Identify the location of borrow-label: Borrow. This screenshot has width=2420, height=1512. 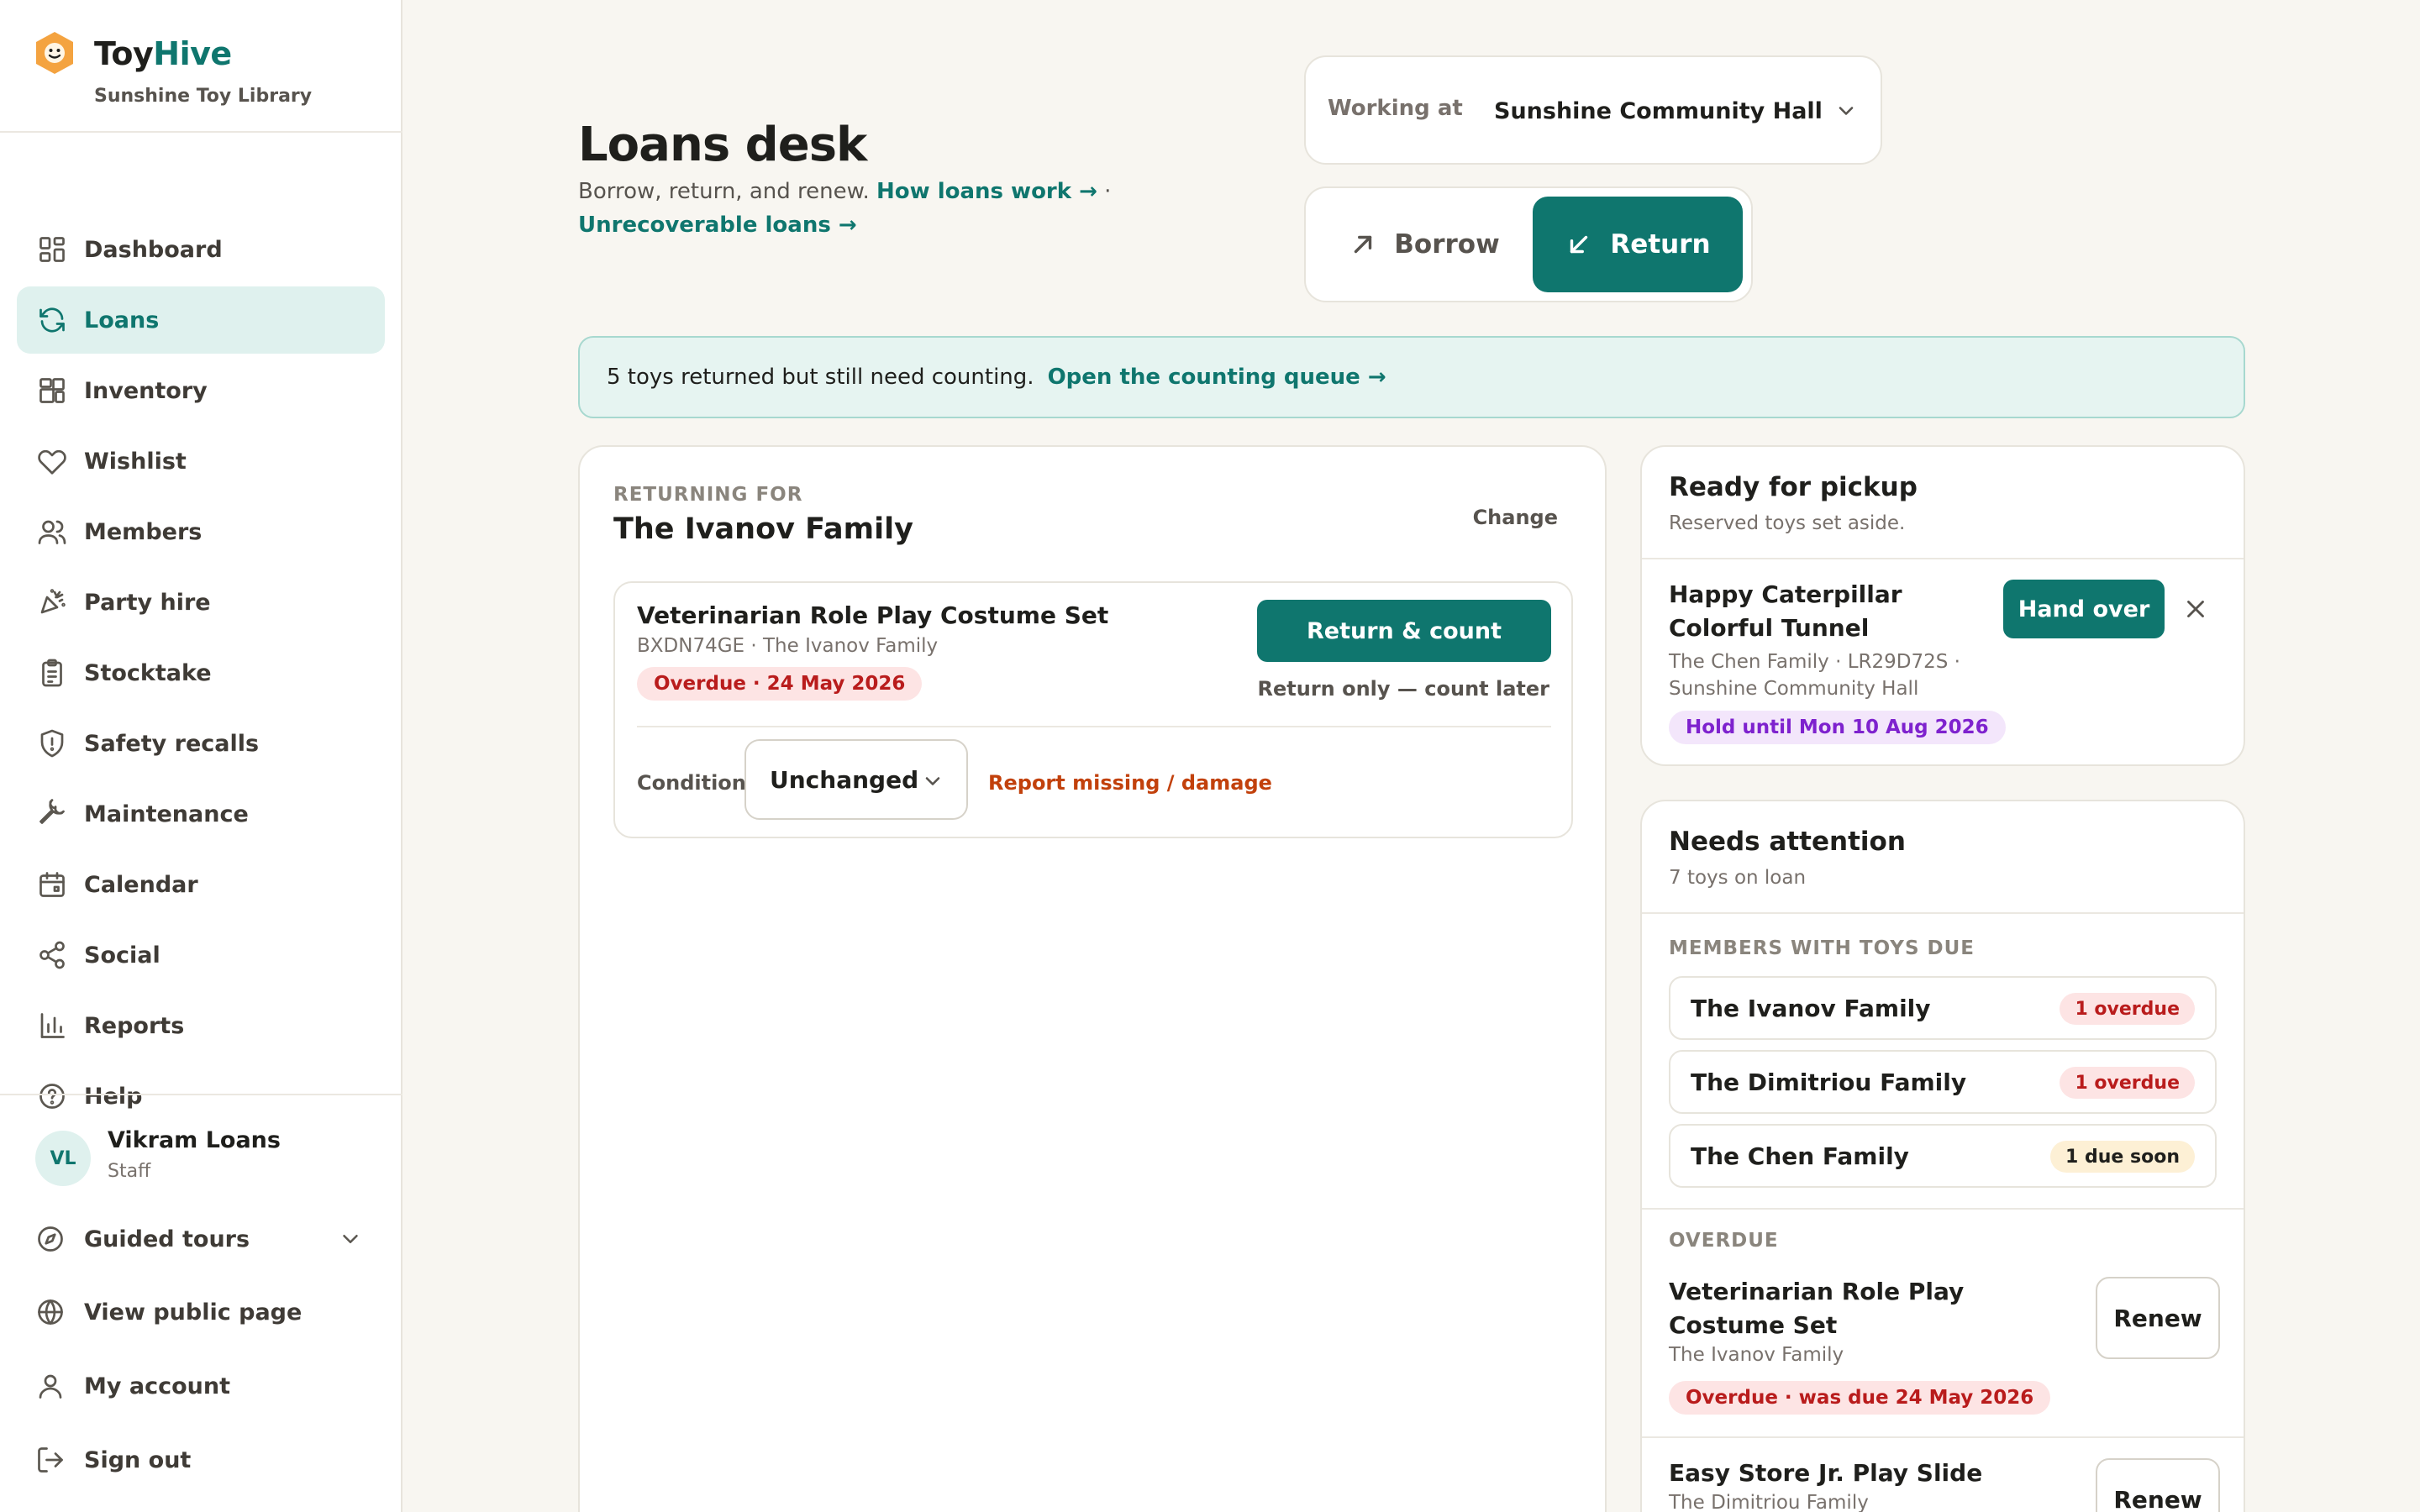
(1447, 244).